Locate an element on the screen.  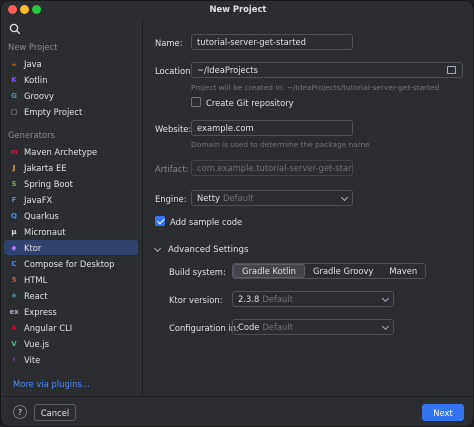
sidebar-item-label: Angular CLI is located at coordinates (48, 327).